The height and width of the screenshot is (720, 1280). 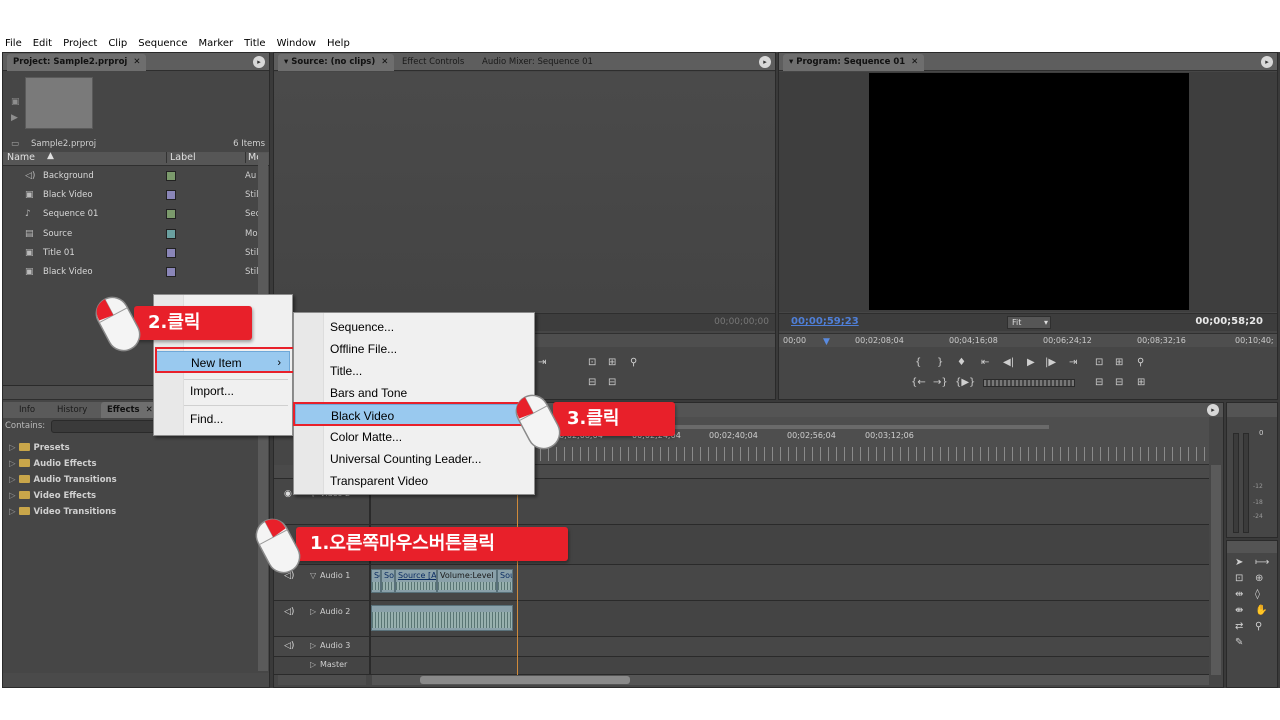 What do you see at coordinates (1119, 362) in the screenshot?
I see `extract-icon: ⊞` at bounding box center [1119, 362].